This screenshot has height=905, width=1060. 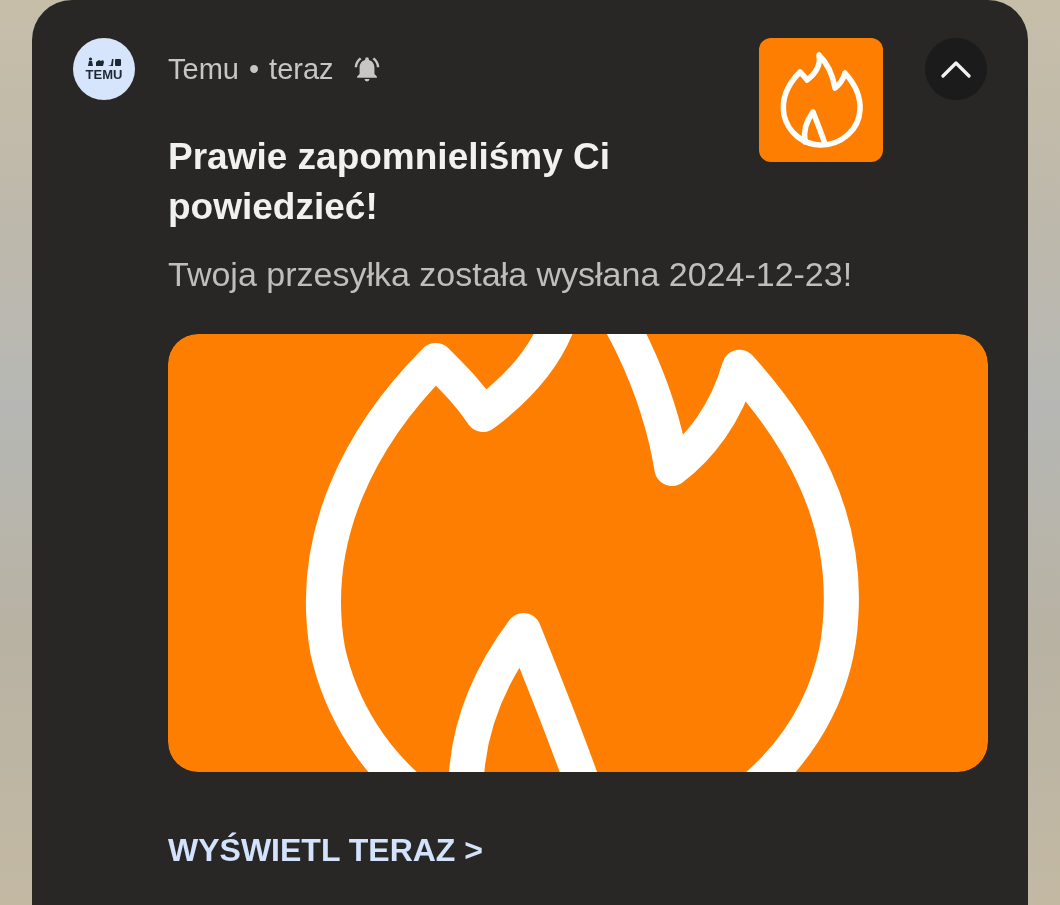 I want to click on app-name: Temu, so click(x=203, y=69).